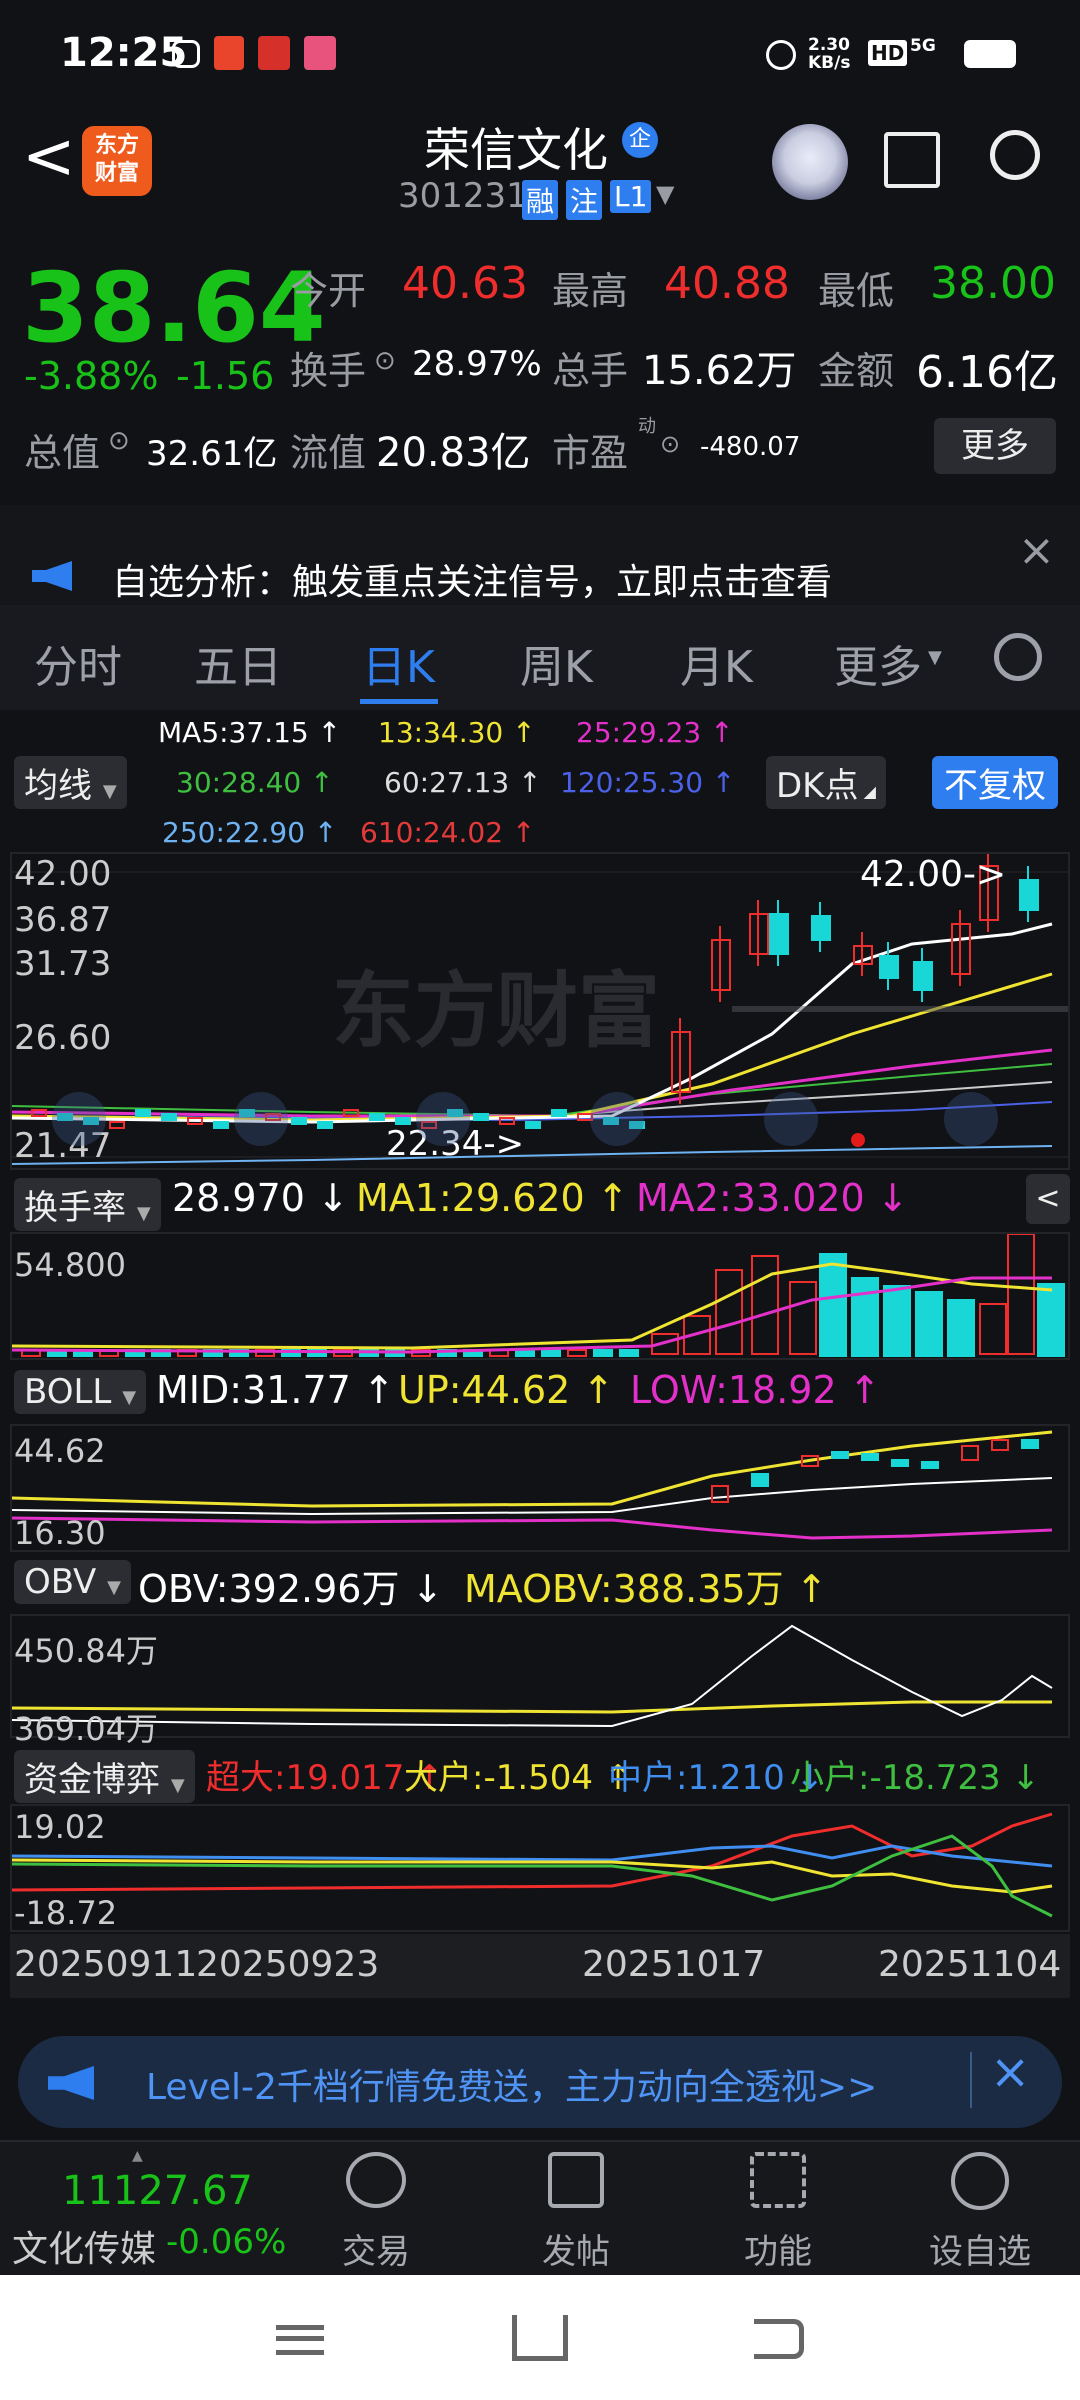 This screenshot has height=2400, width=1080. Describe the element at coordinates (779, 2339) in the screenshot. I see `back-nav-icon` at that location.